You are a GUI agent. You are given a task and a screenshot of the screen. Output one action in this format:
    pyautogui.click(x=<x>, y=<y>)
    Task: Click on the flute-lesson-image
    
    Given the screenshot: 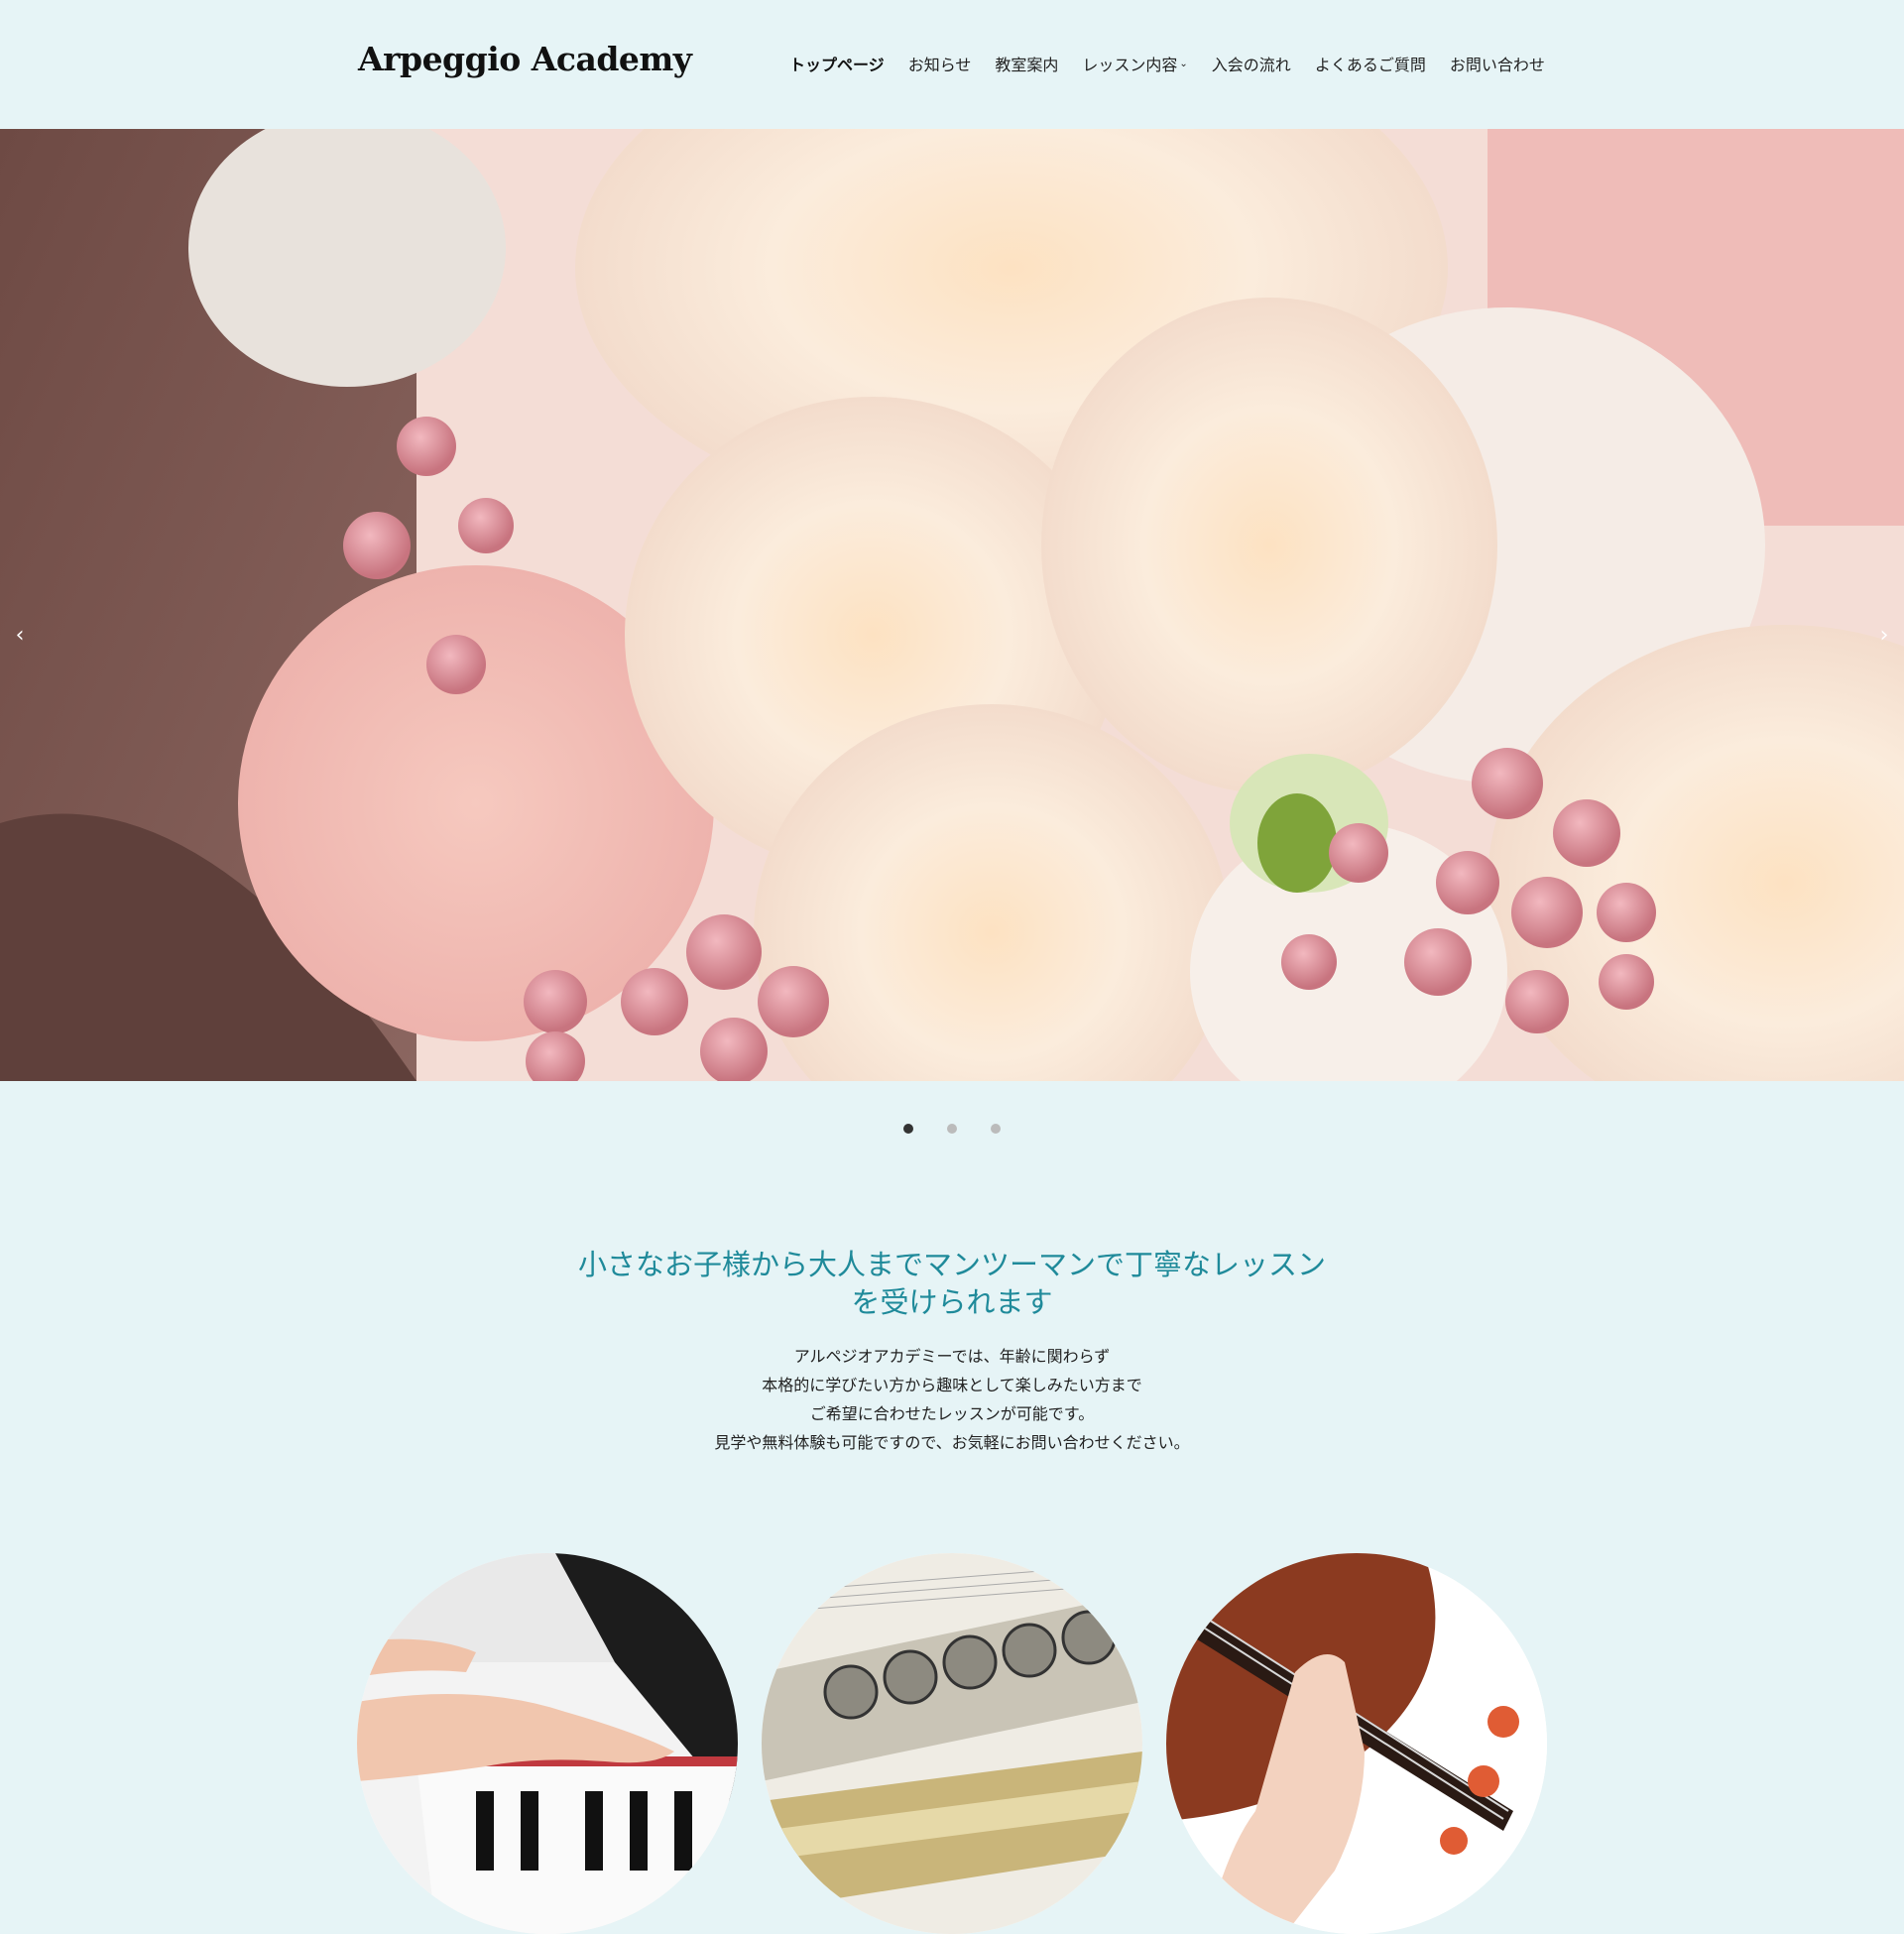 What is the action you would take?
    pyautogui.click(x=952, y=1743)
    